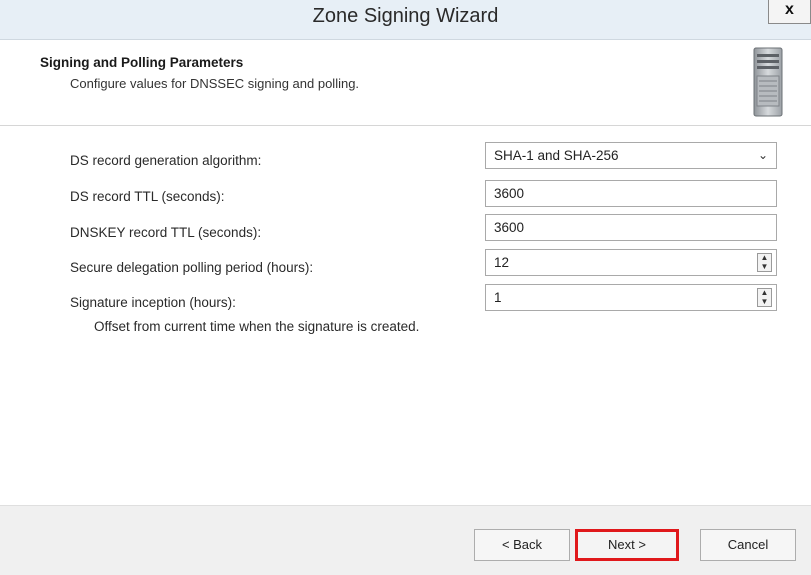 The width and height of the screenshot is (811, 575). I want to click on ds-algorithm-value: SHA-1 and SHA-256, so click(556, 155).